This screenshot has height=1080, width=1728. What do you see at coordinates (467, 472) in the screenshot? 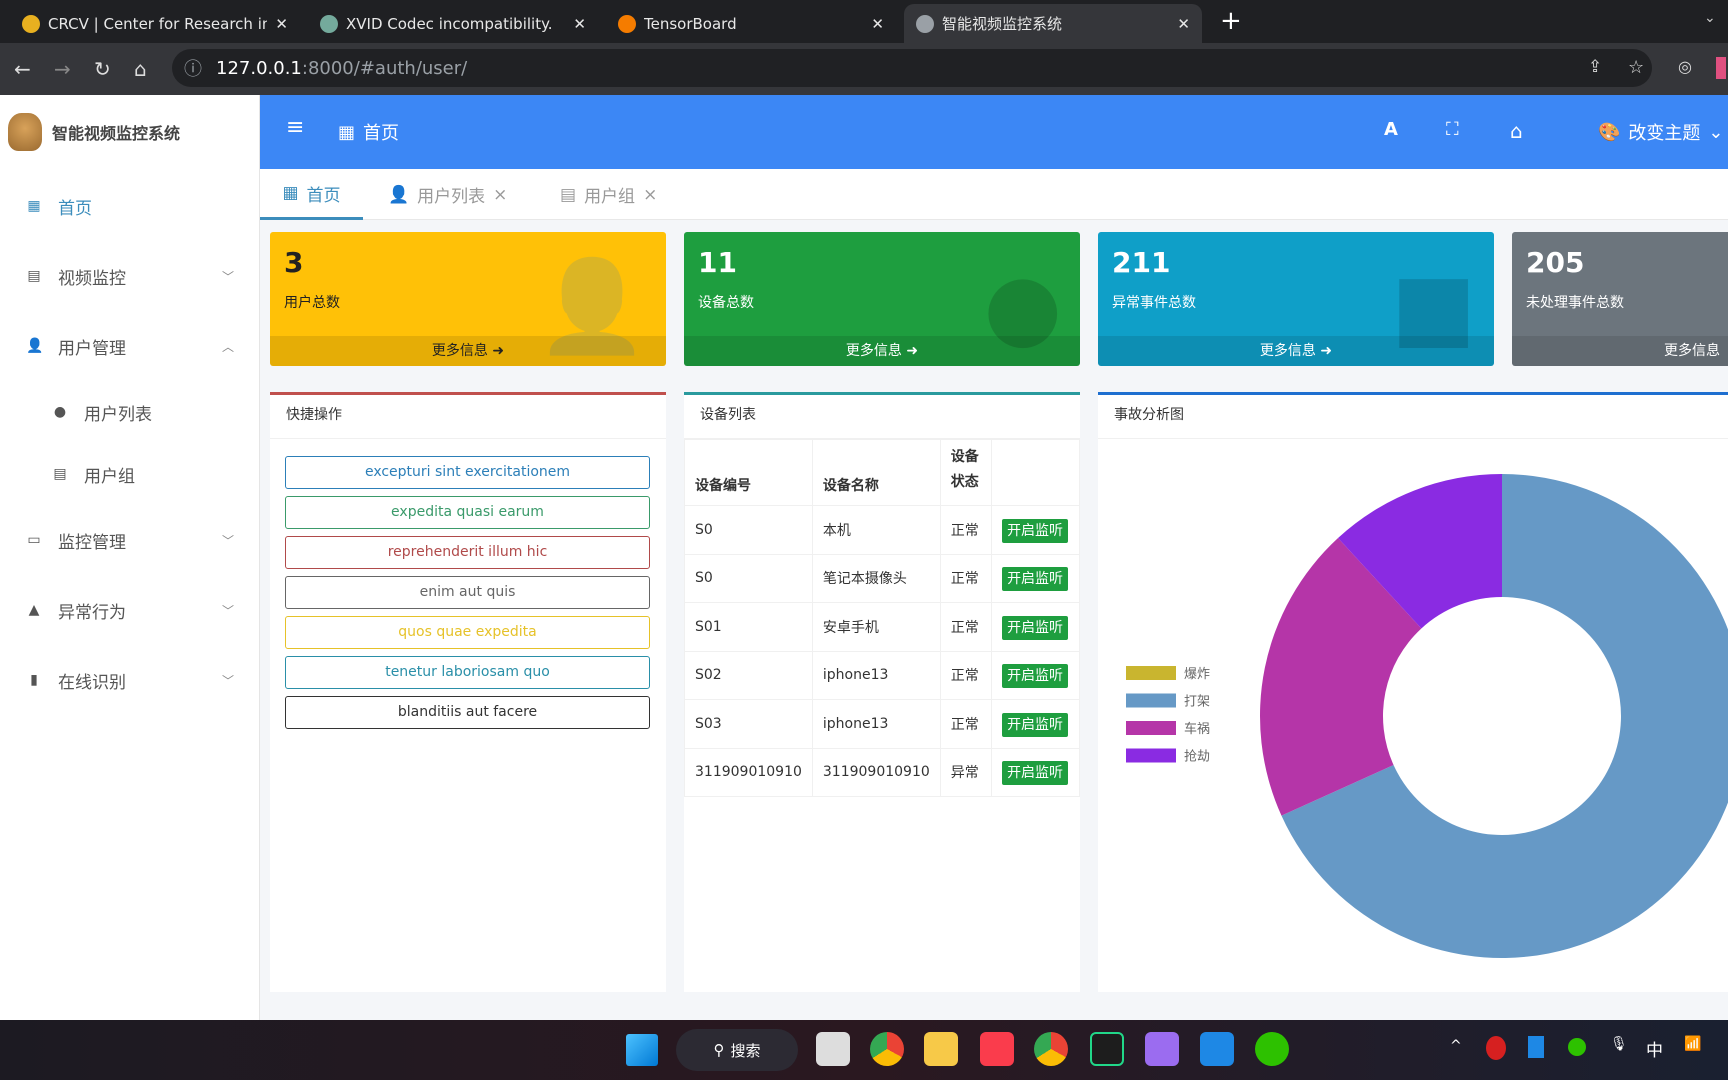
I see `quick-action-button: excepturi sint exercitationem` at bounding box center [467, 472].